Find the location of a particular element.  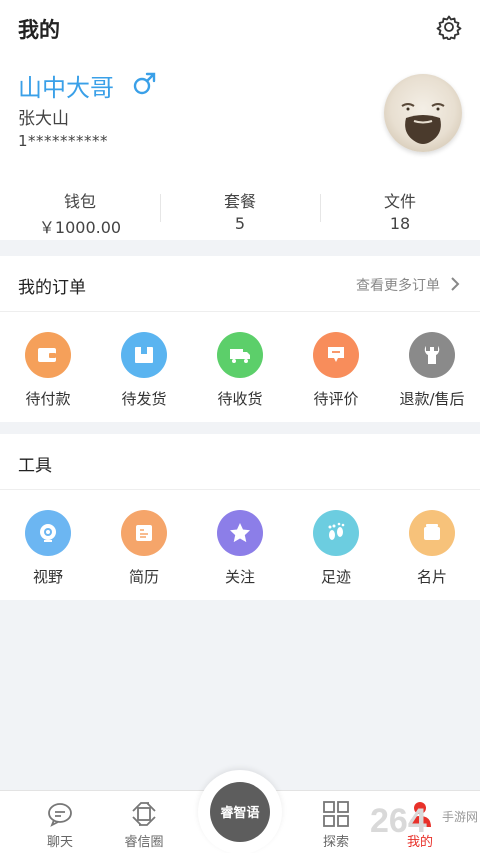

stat-package: 套餐 5 is located at coordinates (240, 208).